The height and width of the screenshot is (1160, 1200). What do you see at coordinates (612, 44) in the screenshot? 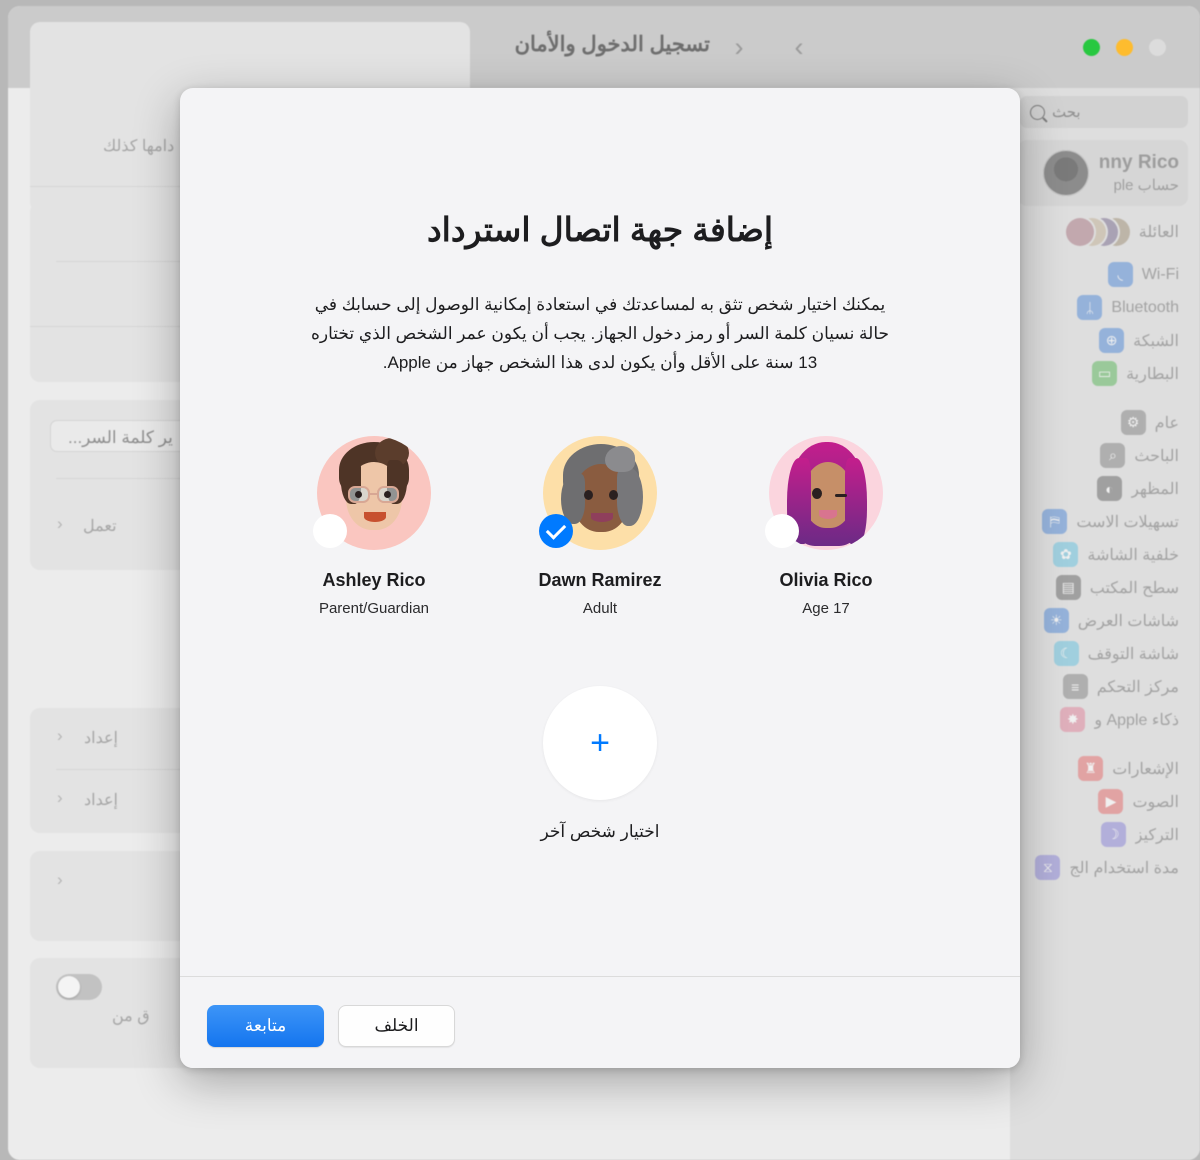
I see `page-title: تسجيل الدخول والأمان` at bounding box center [612, 44].